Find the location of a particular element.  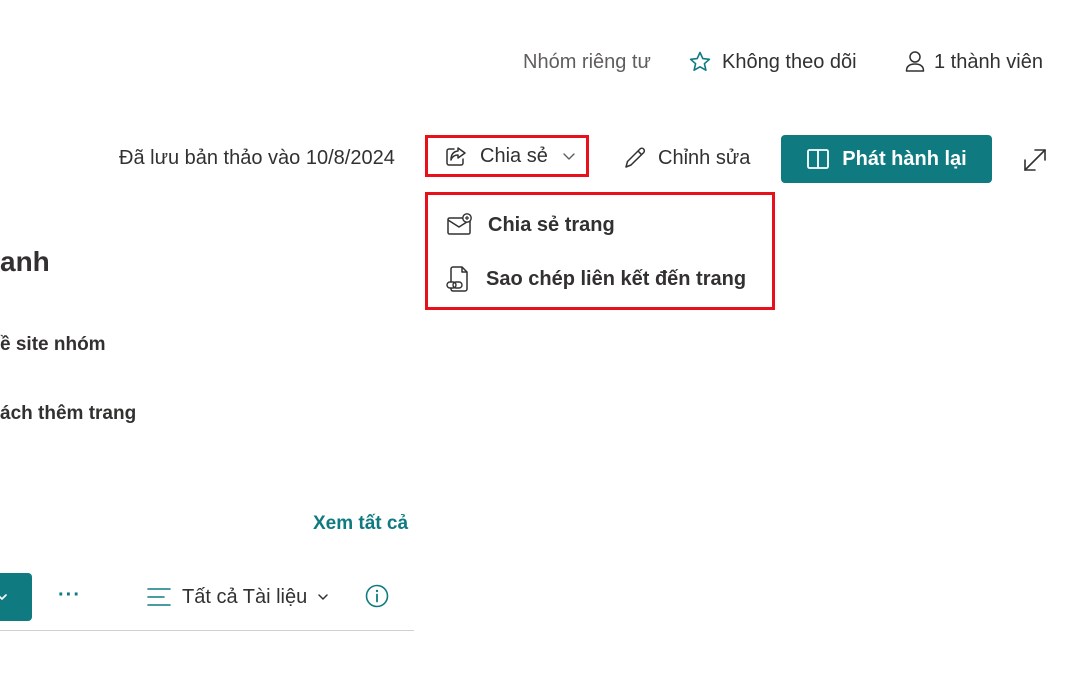

tip-link-page: ách thêm trang is located at coordinates (68, 414).